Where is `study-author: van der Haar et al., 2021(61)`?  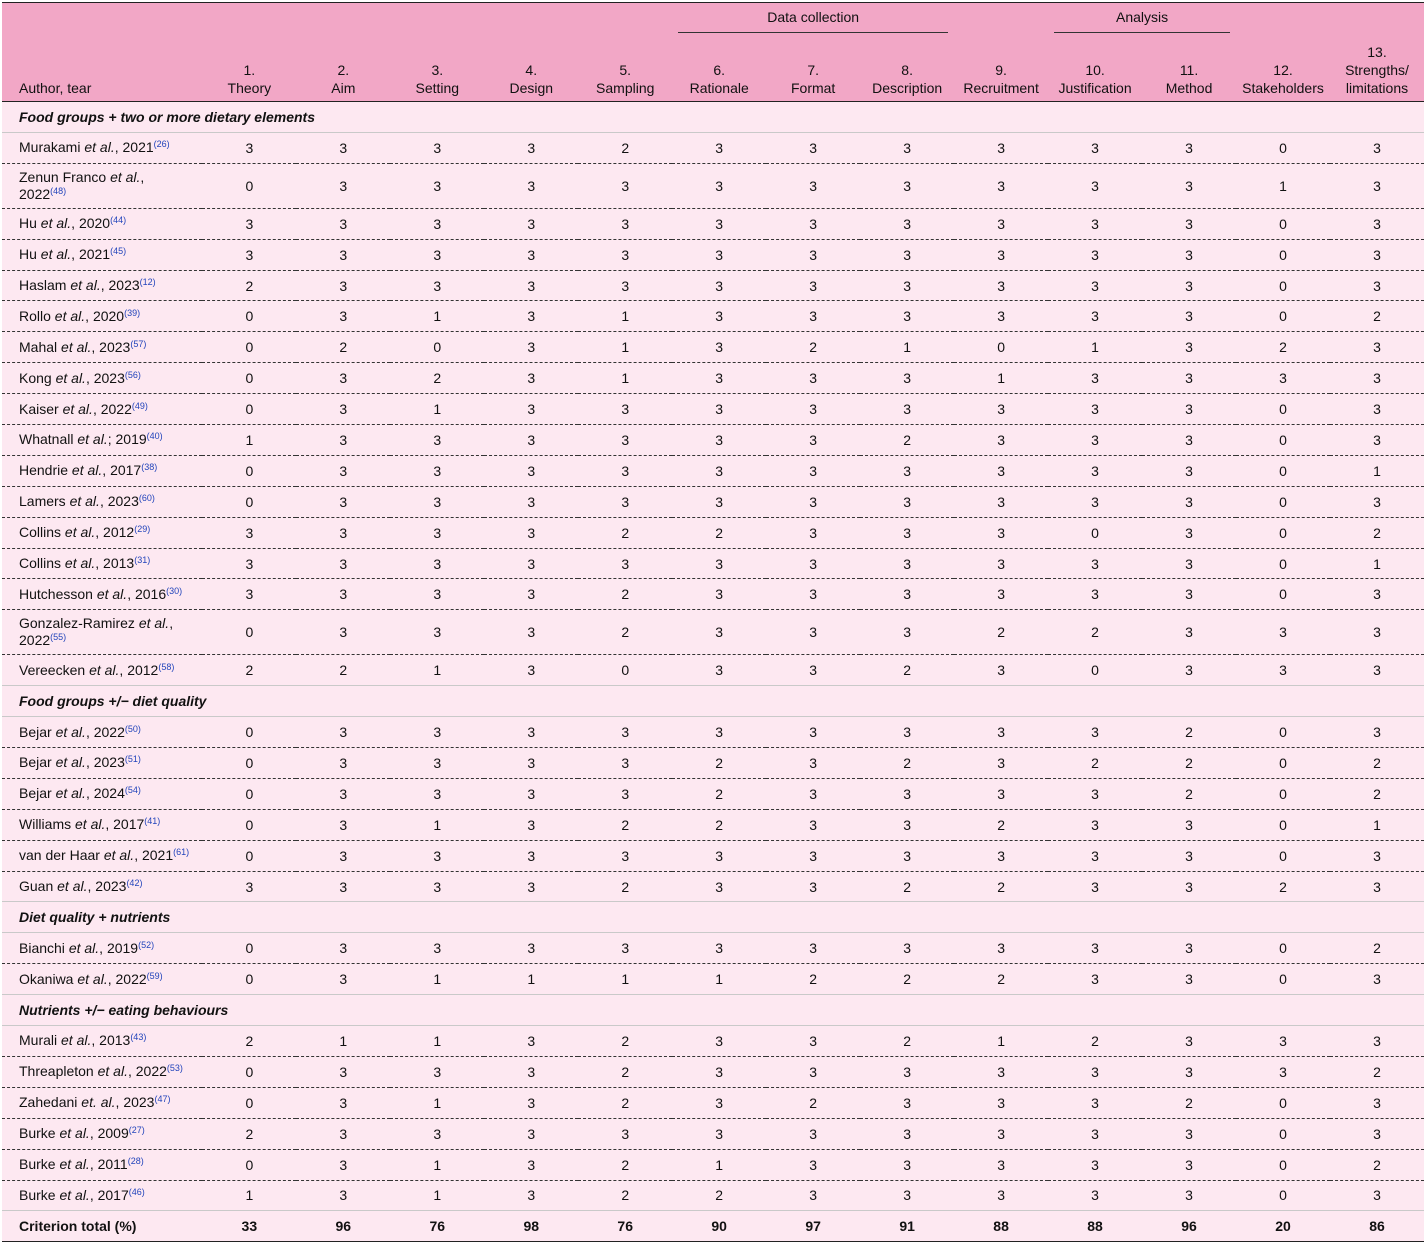
study-author: van der Haar et al., 2021(61) is located at coordinates (102, 856).